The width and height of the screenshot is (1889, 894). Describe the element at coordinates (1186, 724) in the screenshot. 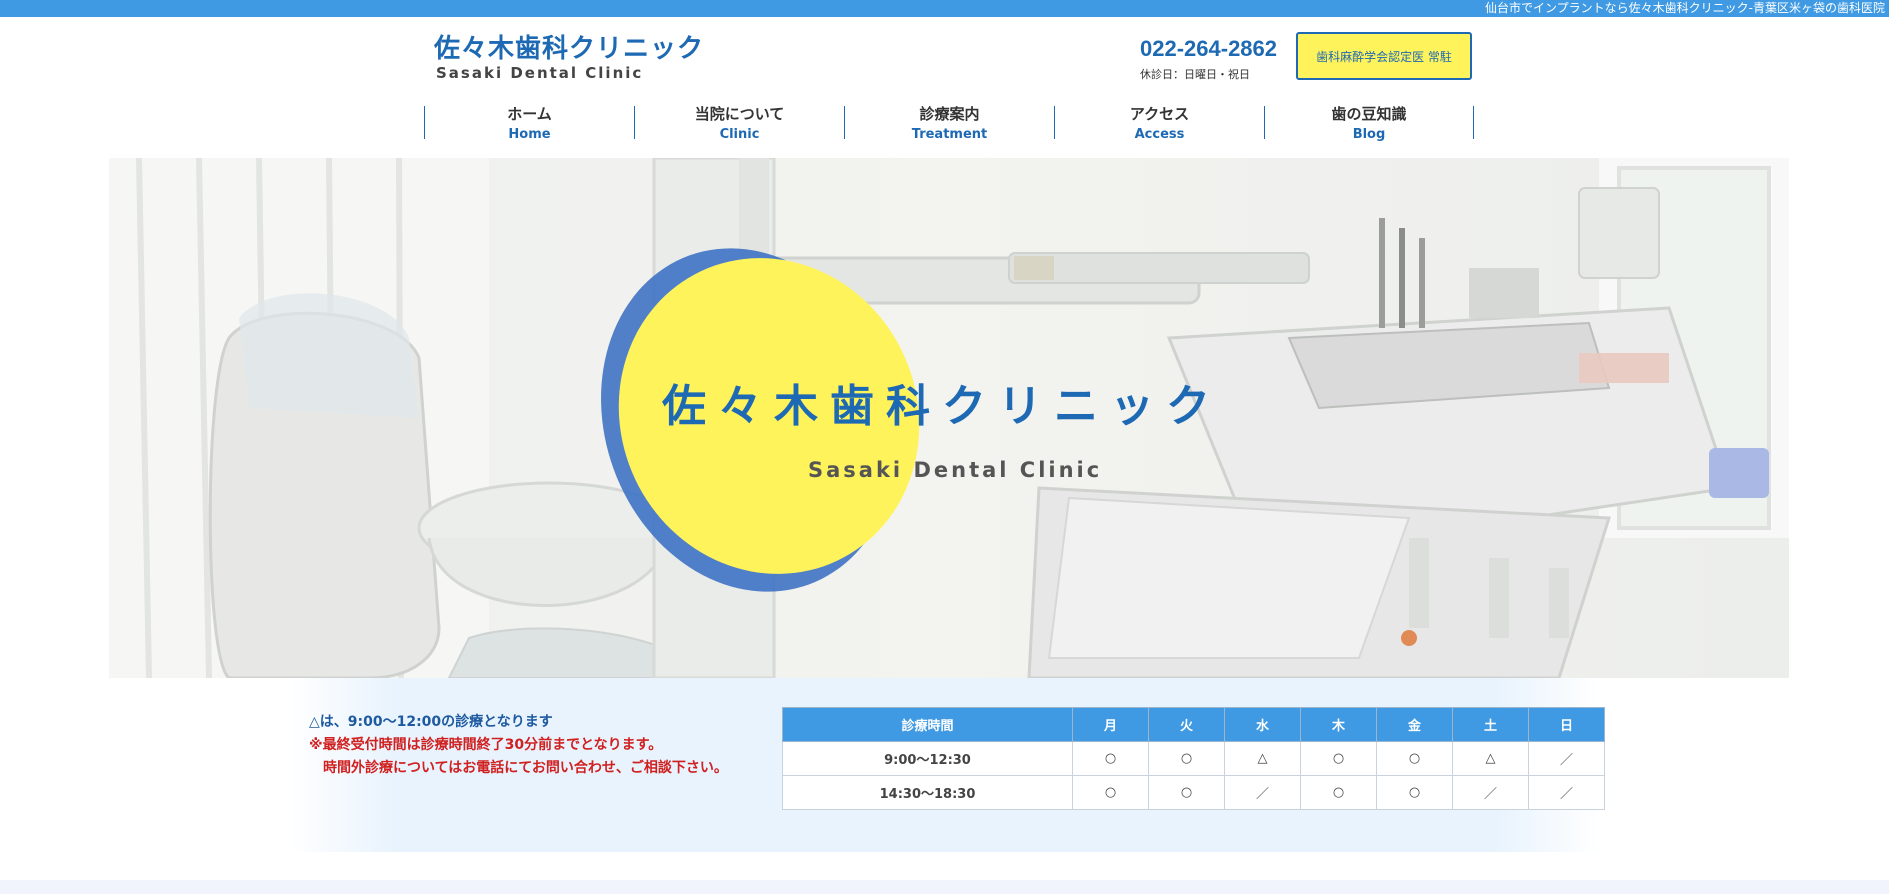

I see `header-day: 火` at that location.